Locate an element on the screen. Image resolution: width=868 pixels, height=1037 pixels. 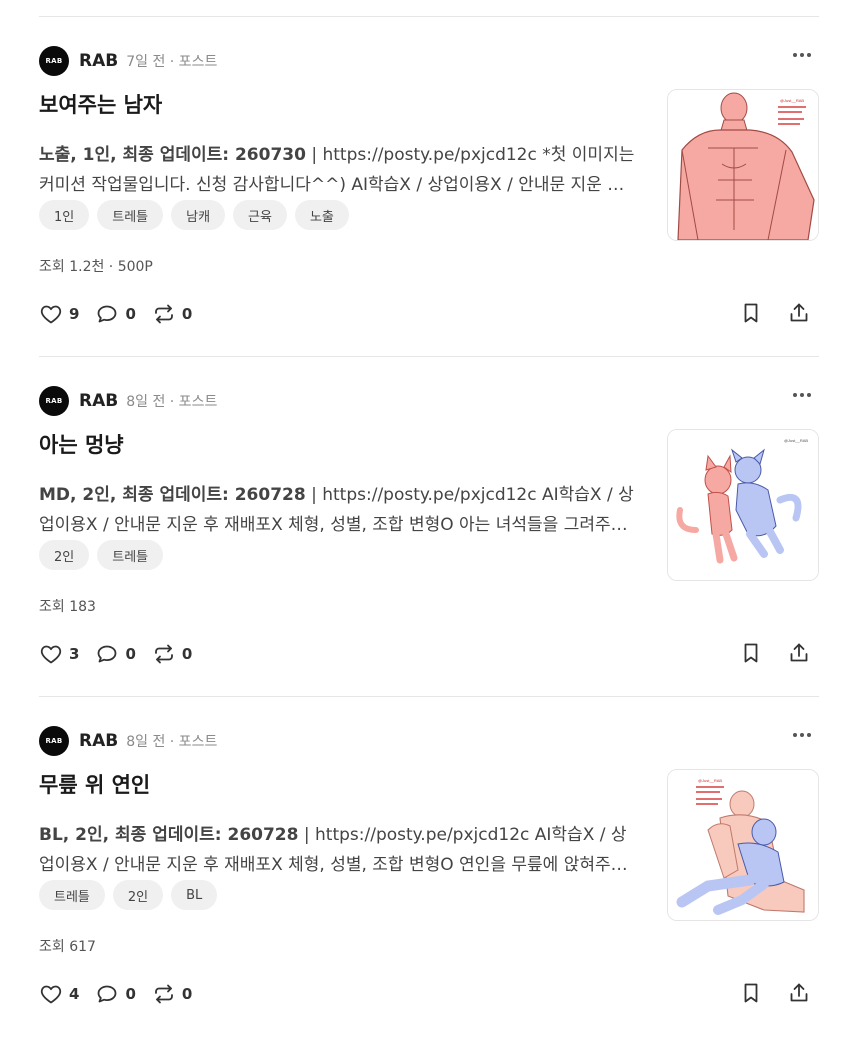
action-bar: 9 0 0 is located at coordinates (429, 314).